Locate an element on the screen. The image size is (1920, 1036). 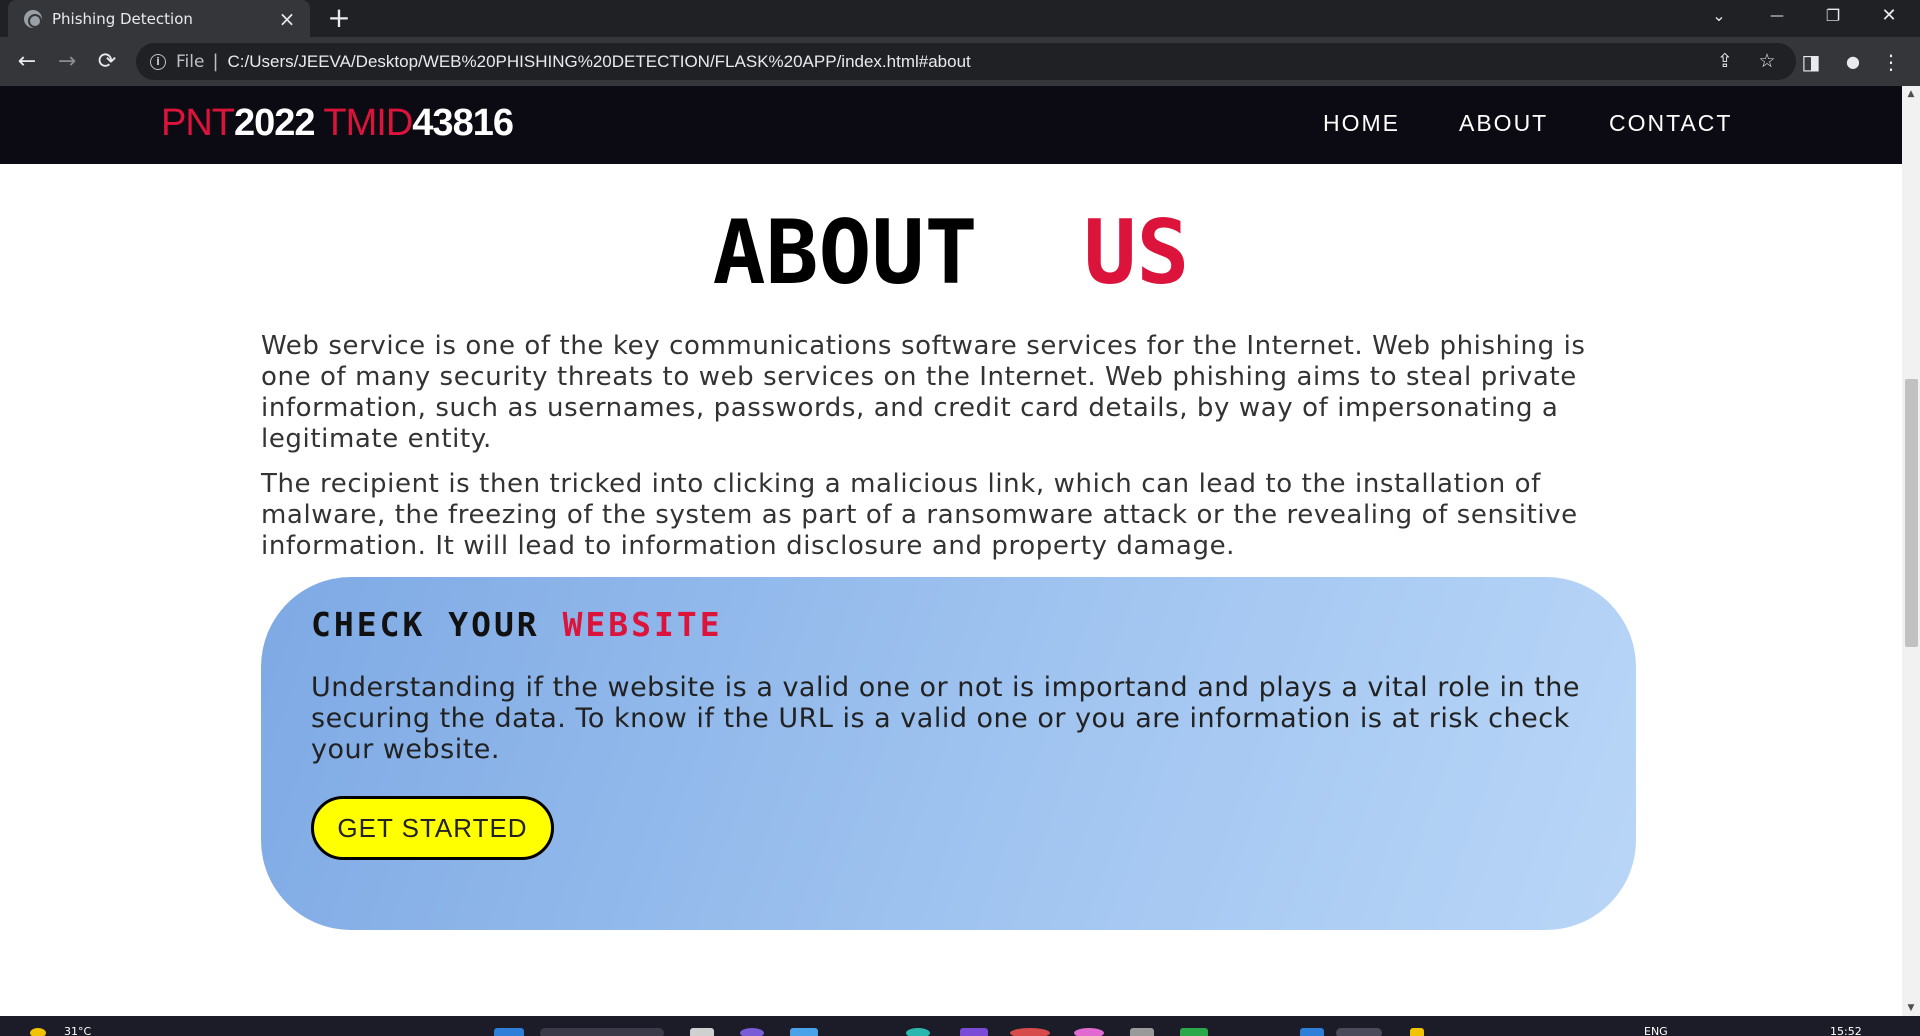
browser-menu-icon: ⋮ is located at coordinates (1891, 62).